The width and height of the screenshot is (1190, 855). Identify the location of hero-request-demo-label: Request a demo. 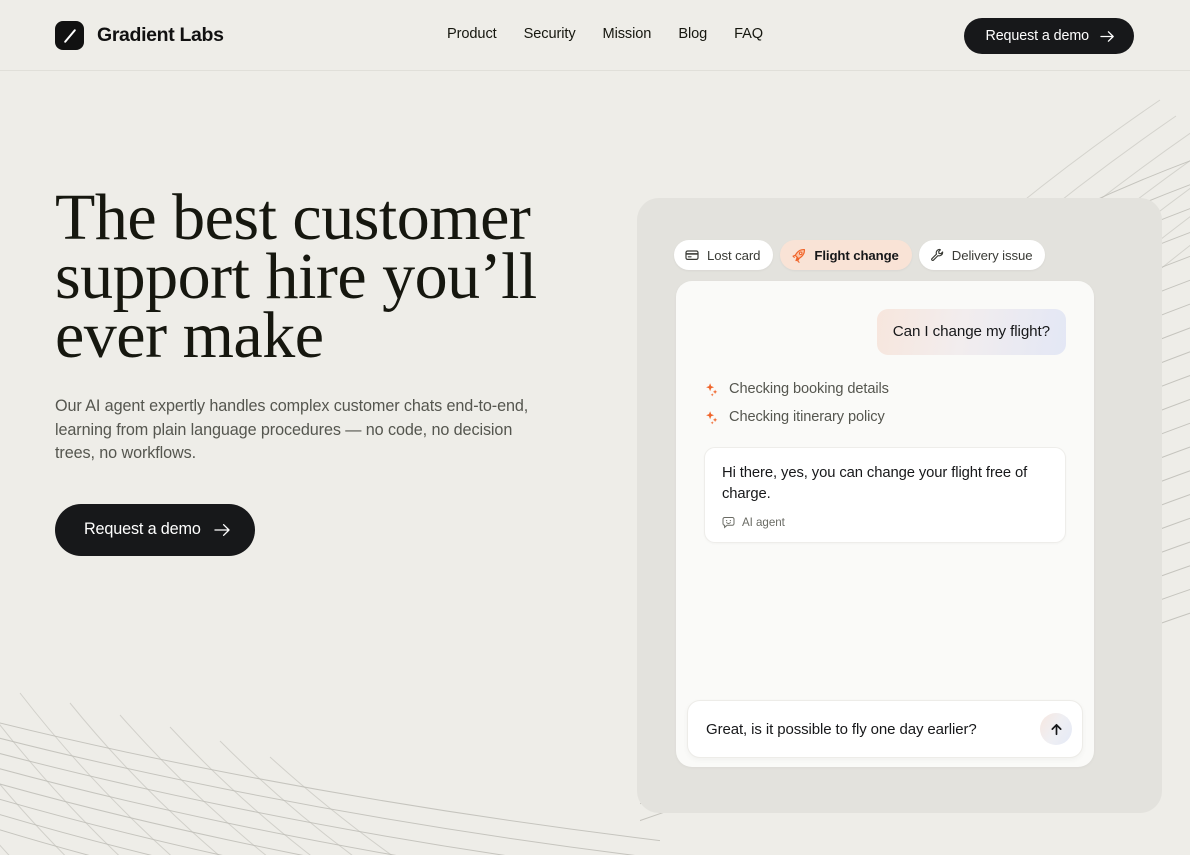
(142, 529).